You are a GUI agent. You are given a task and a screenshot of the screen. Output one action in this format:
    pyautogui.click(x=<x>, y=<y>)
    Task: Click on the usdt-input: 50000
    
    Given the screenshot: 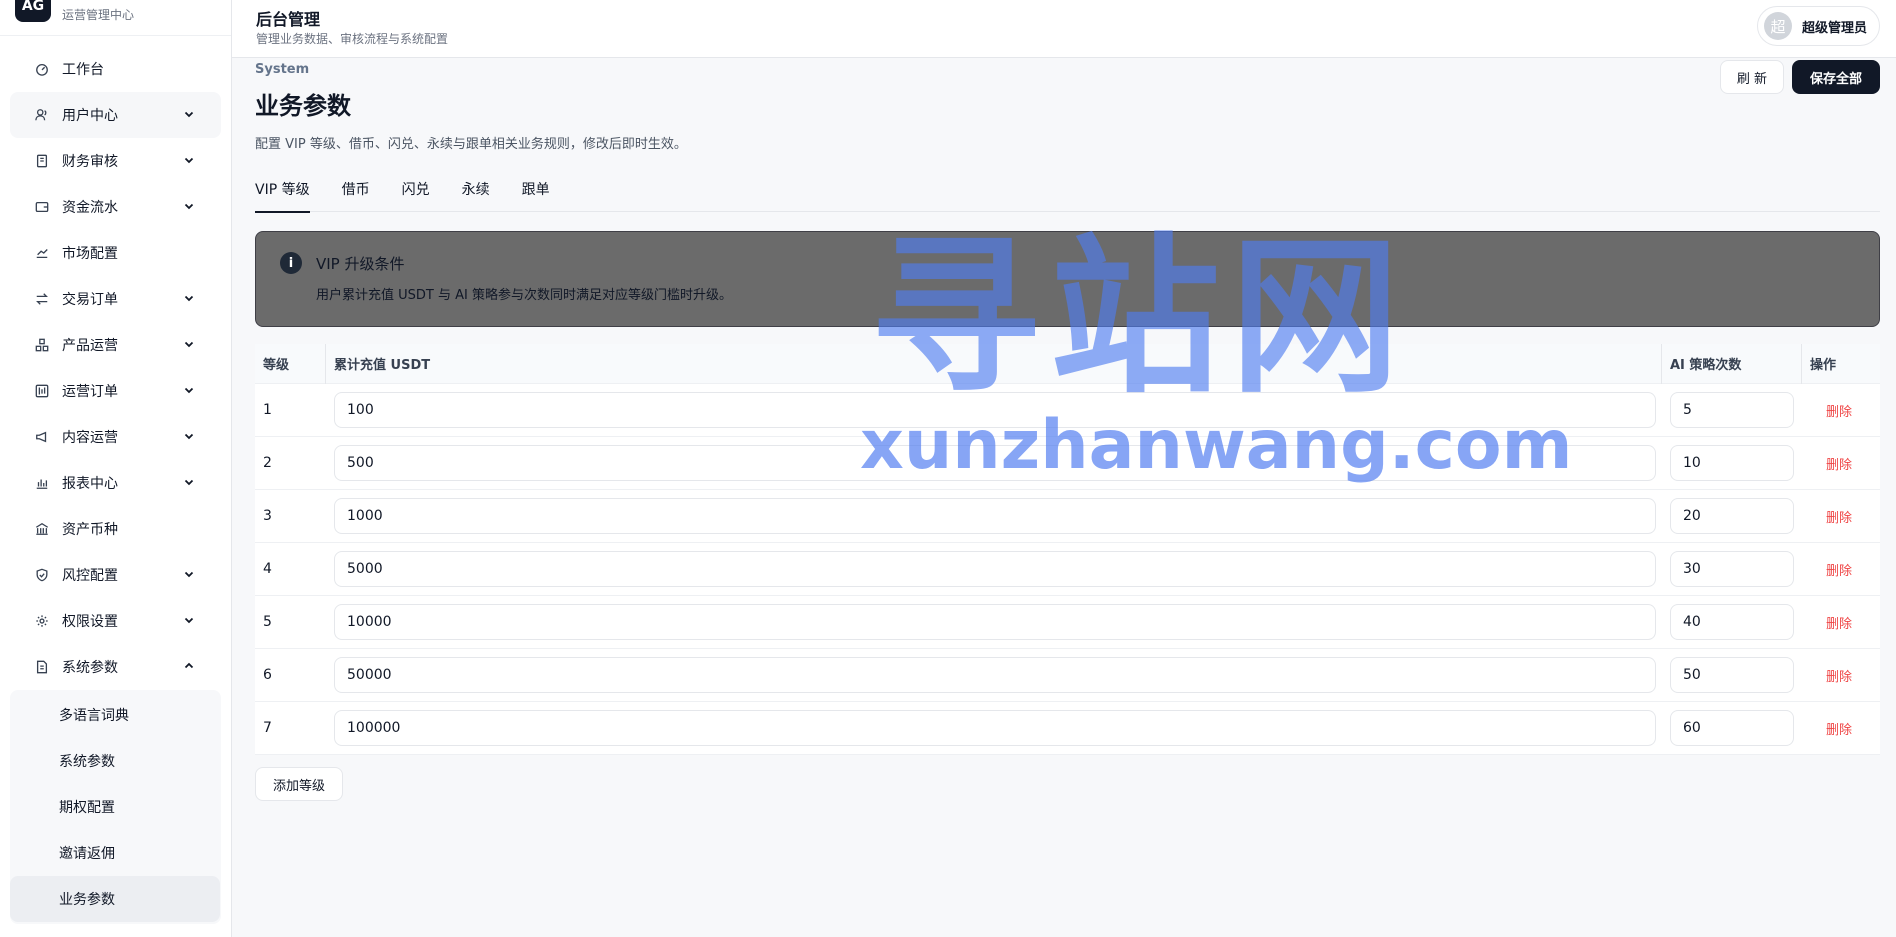 What is the action you would take?
    pyautogui.click(x=995, y=675)
    